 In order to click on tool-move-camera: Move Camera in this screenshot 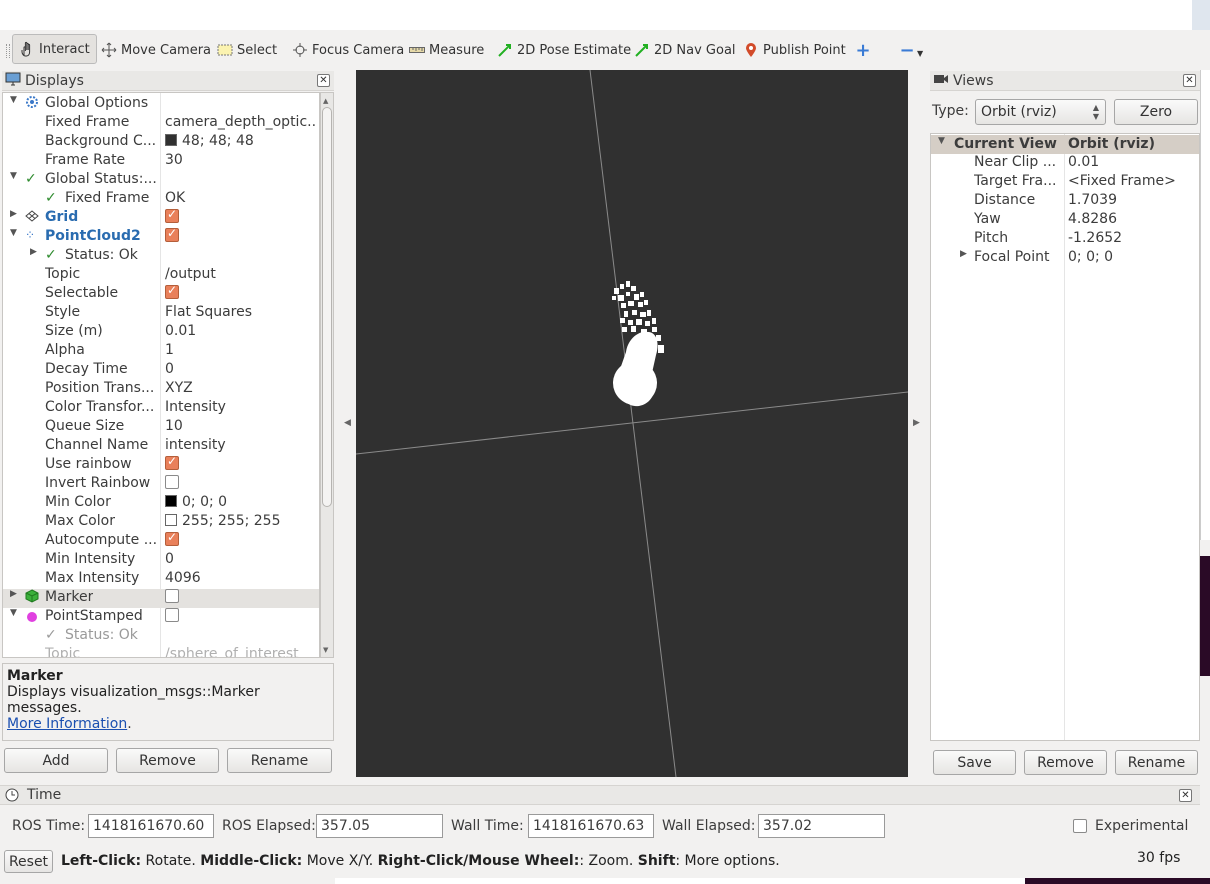, I will do `click(156, 50)`.